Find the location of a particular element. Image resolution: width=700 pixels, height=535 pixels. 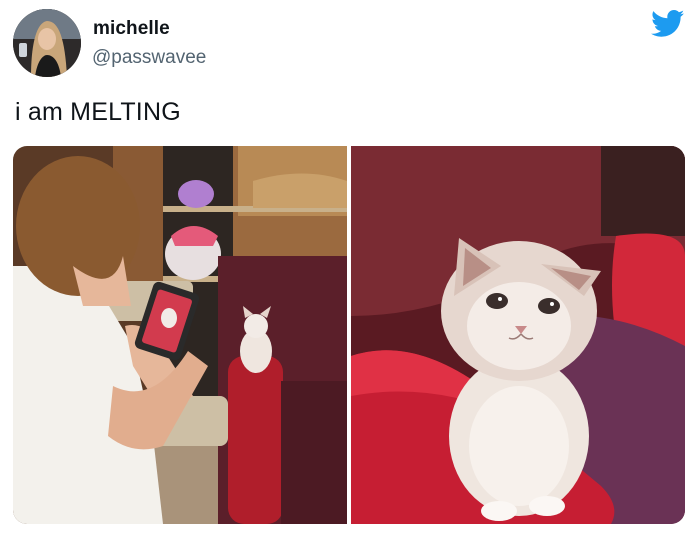

avatar is located at coordinates (47, 43).